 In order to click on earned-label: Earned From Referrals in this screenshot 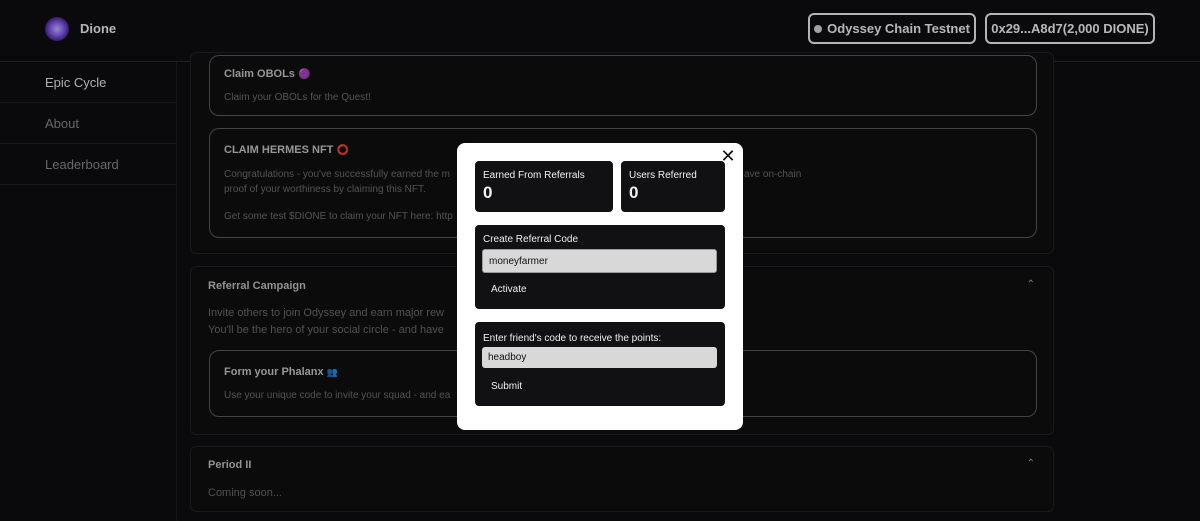, I will do `click(534, 175)`.